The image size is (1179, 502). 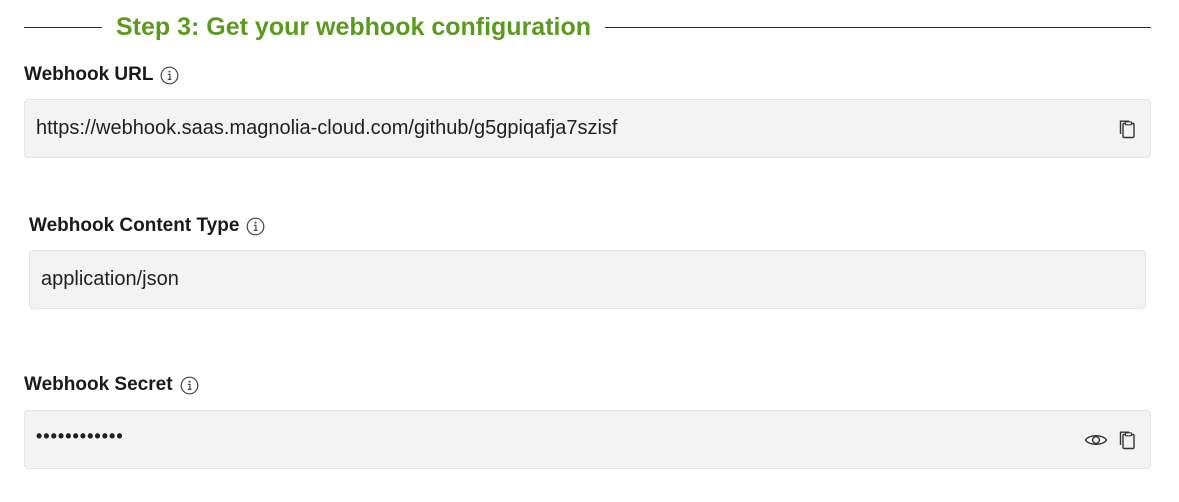 What do you see at coordinates (89, 74) in the screenshot?
I see `webhook-url-label: Webhook URL` at bounding box center [89, 74].